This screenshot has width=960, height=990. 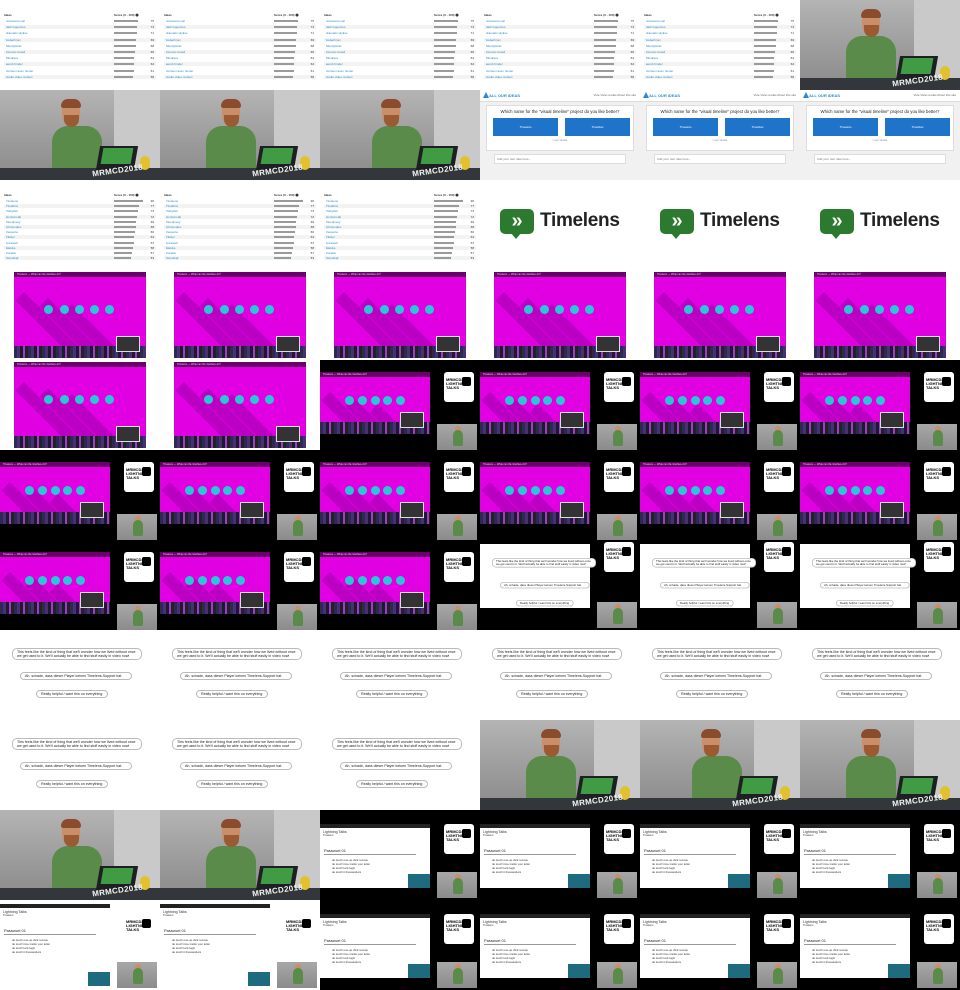 What do you see at coordinates (824, 95) in the screenshot?
I see `site-logo: ALL OUR IDEAS` at bounding box center [824, 95].